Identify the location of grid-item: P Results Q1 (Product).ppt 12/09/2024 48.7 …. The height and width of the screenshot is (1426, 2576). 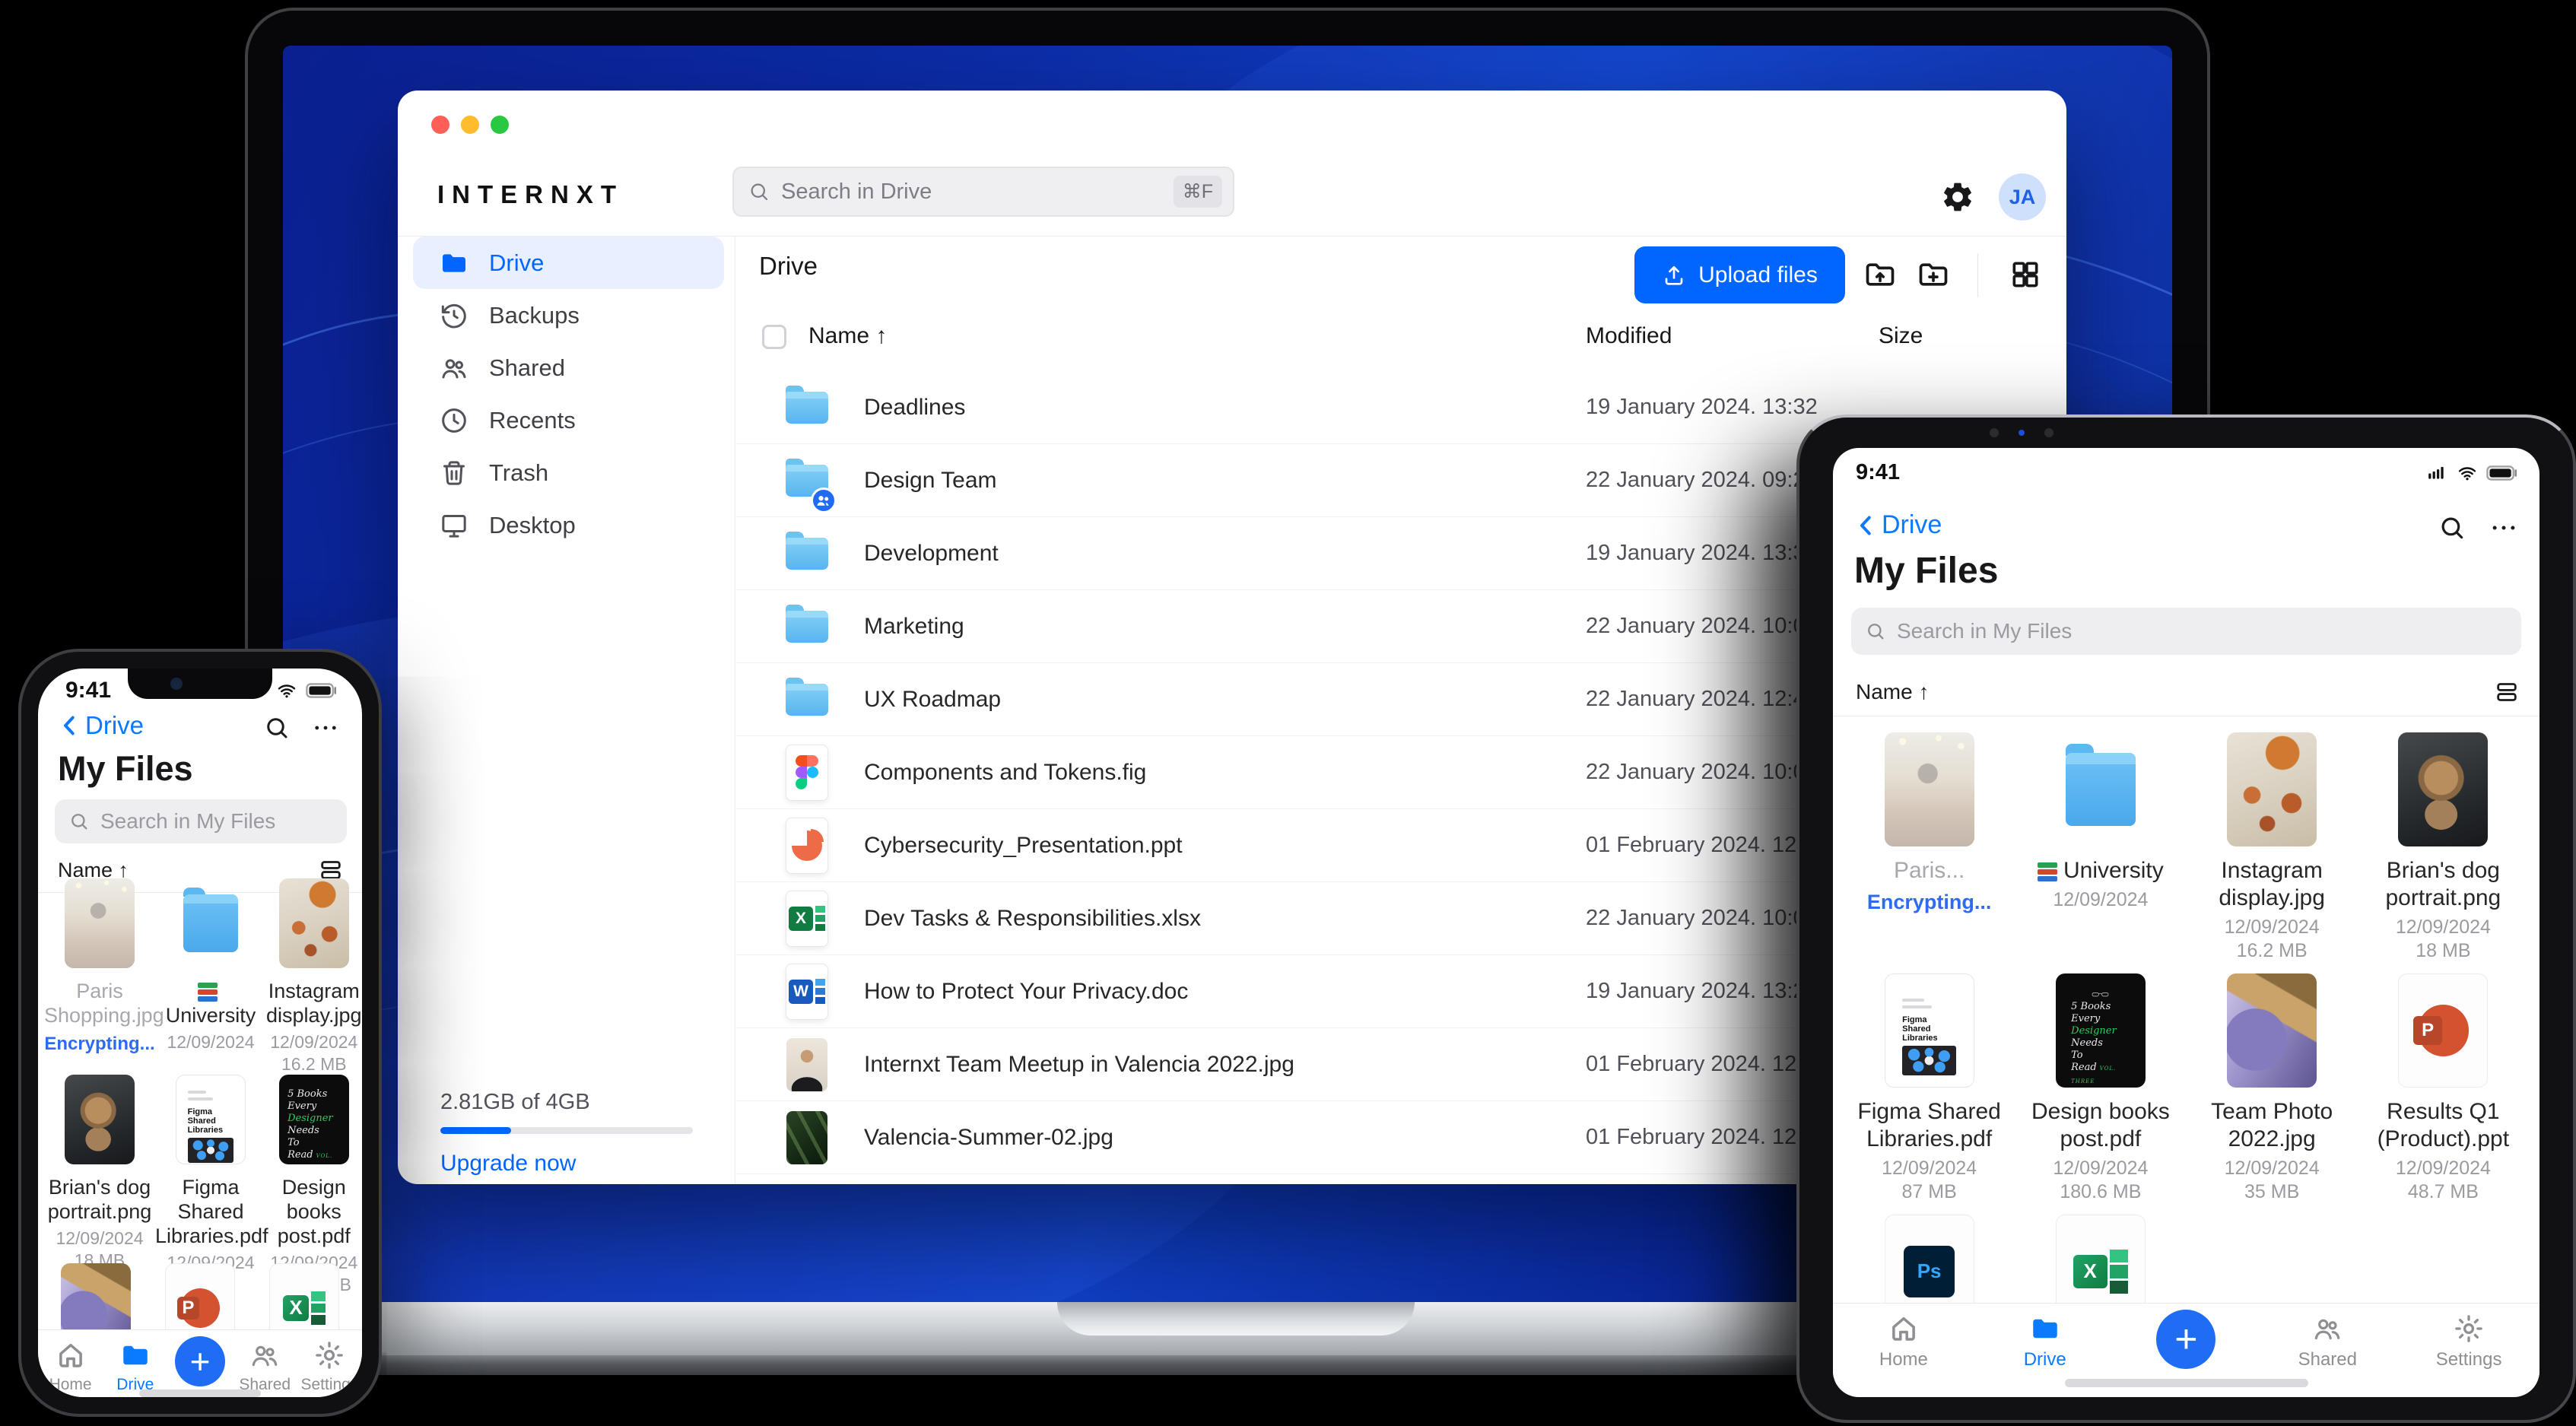
(2443, 1094).